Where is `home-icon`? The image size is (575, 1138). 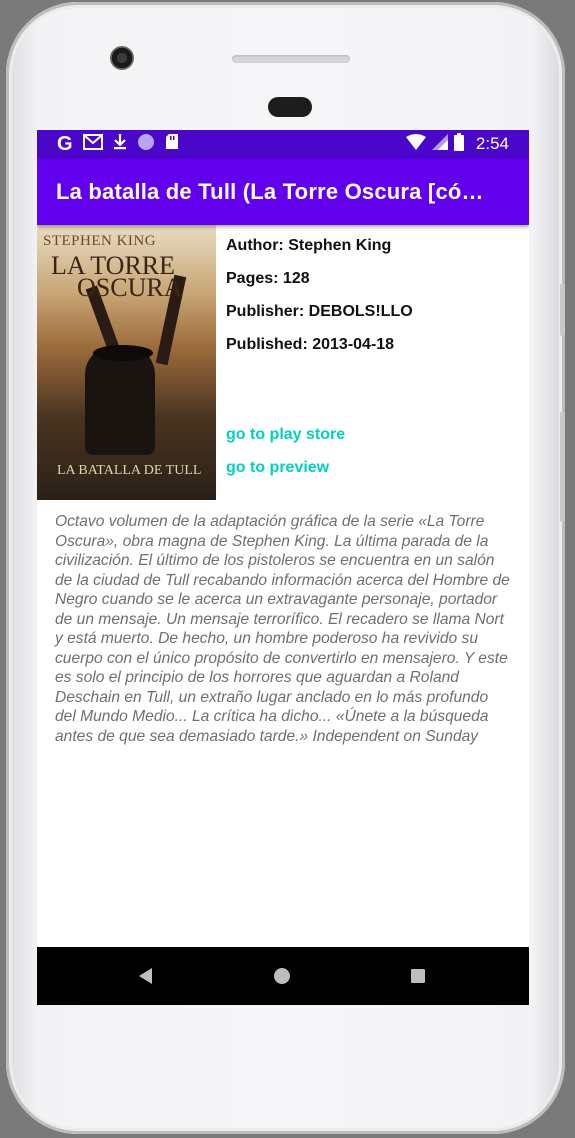 home-icon is located at coordinates (282, 976).